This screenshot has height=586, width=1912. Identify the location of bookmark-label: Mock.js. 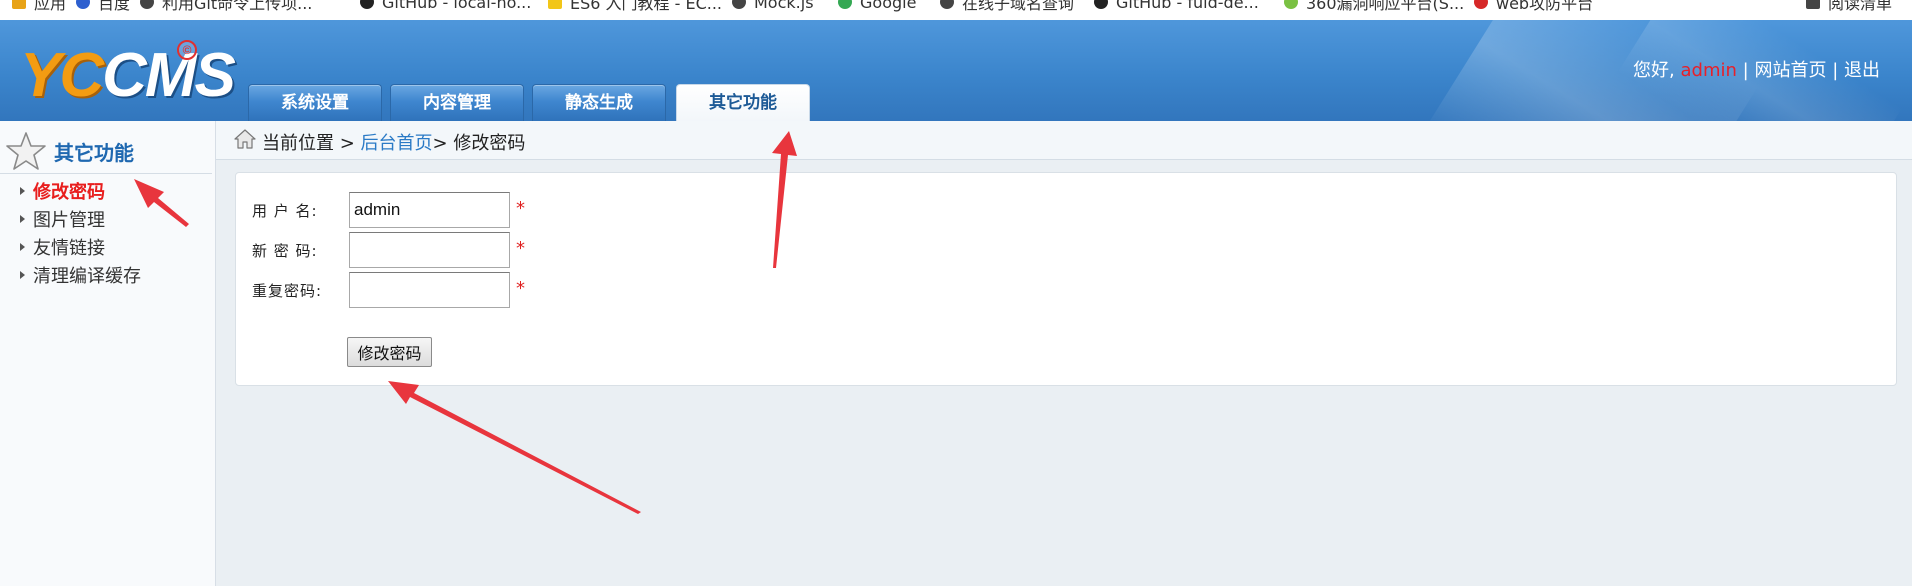
(784, 6).